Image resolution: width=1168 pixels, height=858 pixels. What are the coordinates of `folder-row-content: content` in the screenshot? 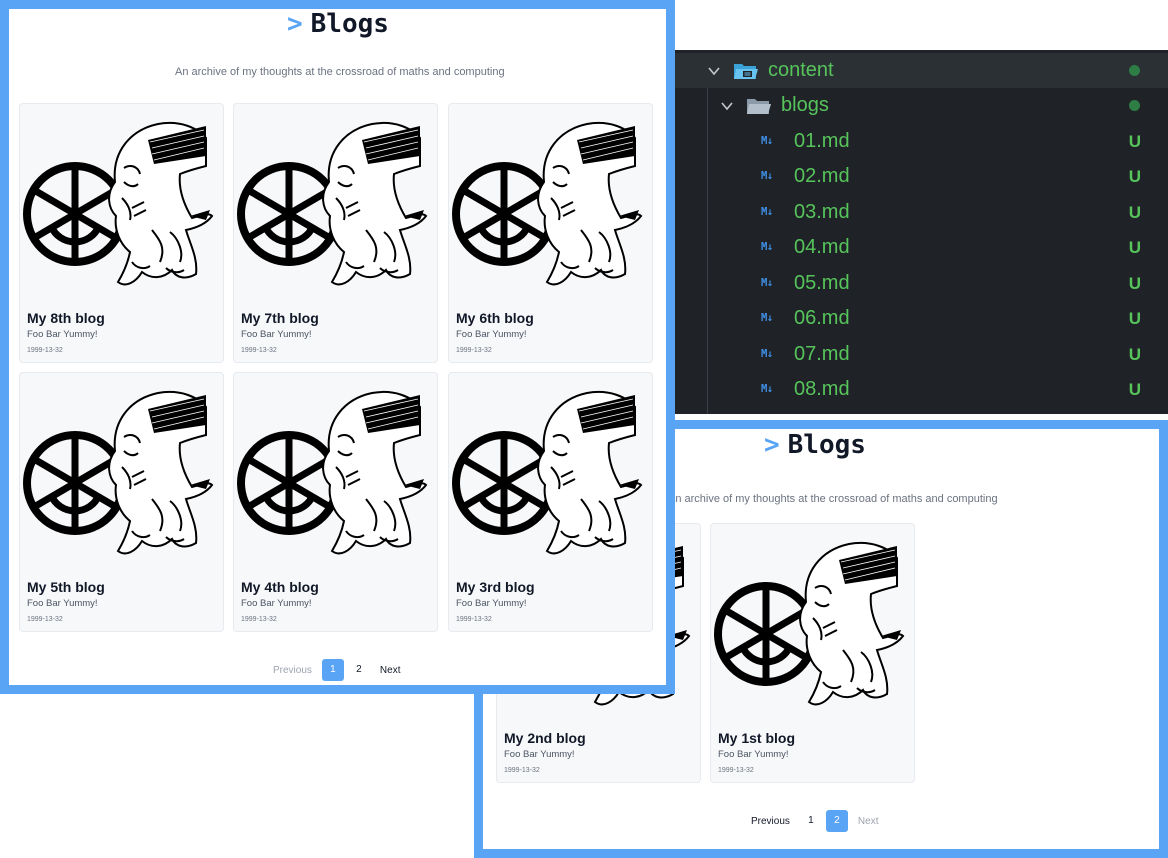 It's located at (921, 70).